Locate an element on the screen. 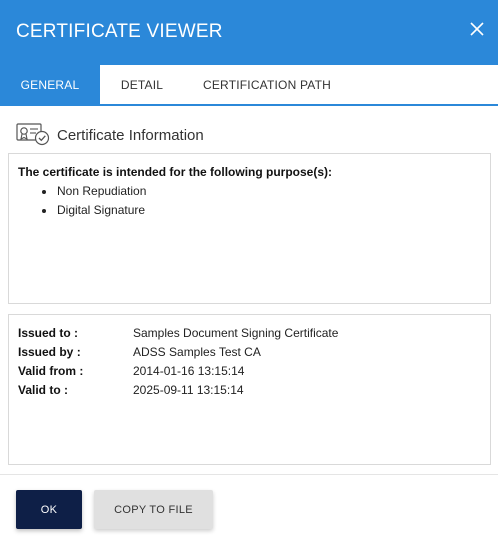 Image resolution: width=498 pixels, height=542 pixels. info-label: Valid to : is located at coordinates (43, 390).